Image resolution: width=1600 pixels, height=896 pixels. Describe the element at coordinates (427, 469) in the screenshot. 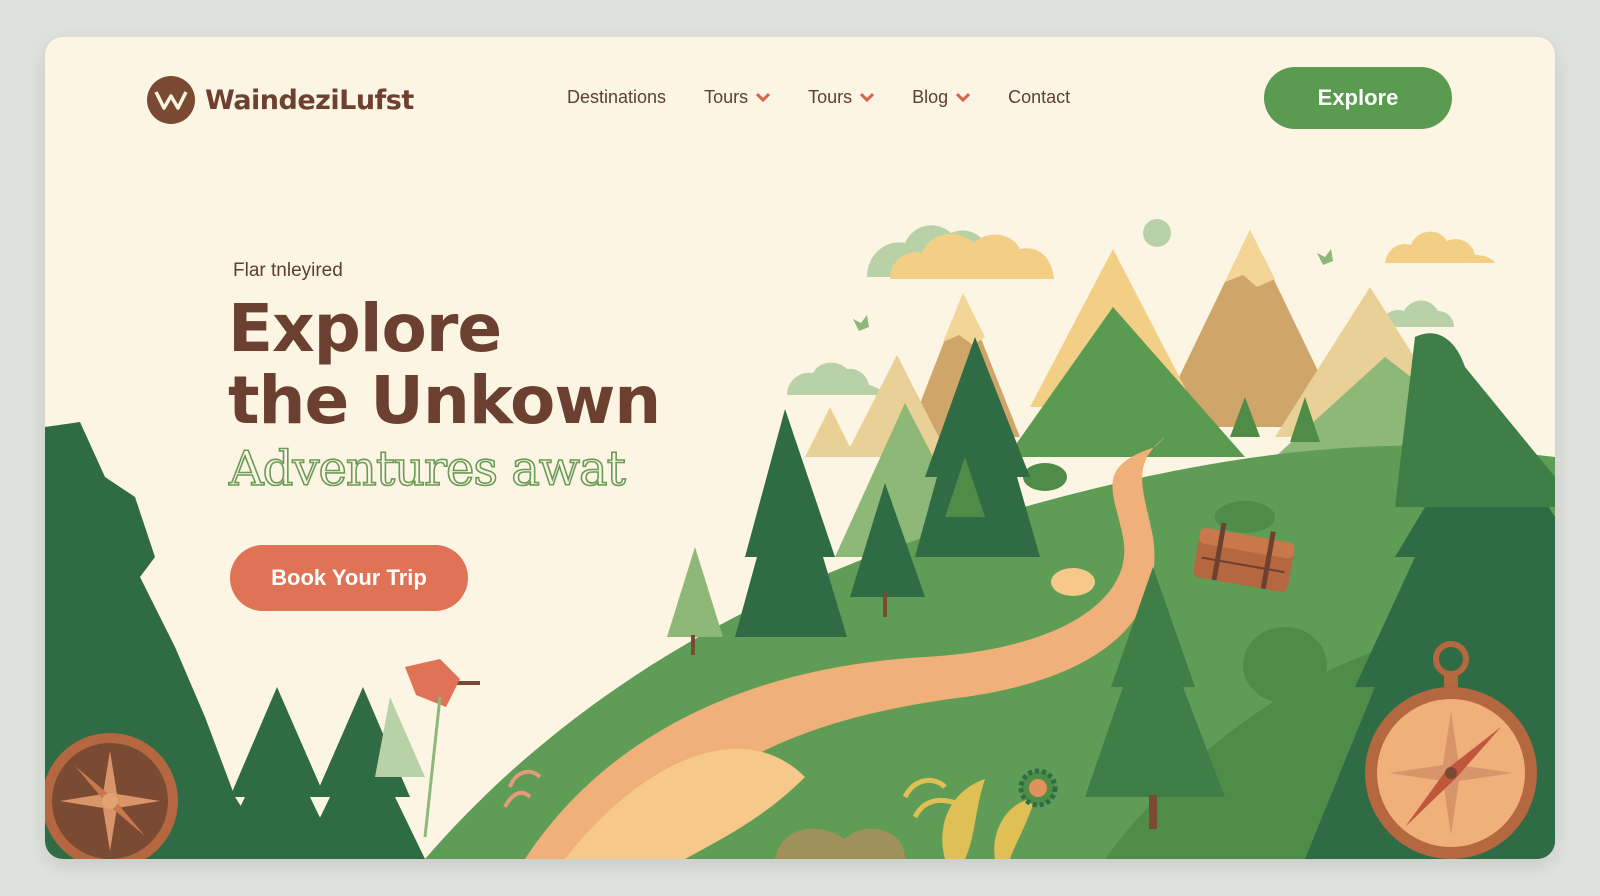

I see `hero-tagline: Adventures awat` at that location.